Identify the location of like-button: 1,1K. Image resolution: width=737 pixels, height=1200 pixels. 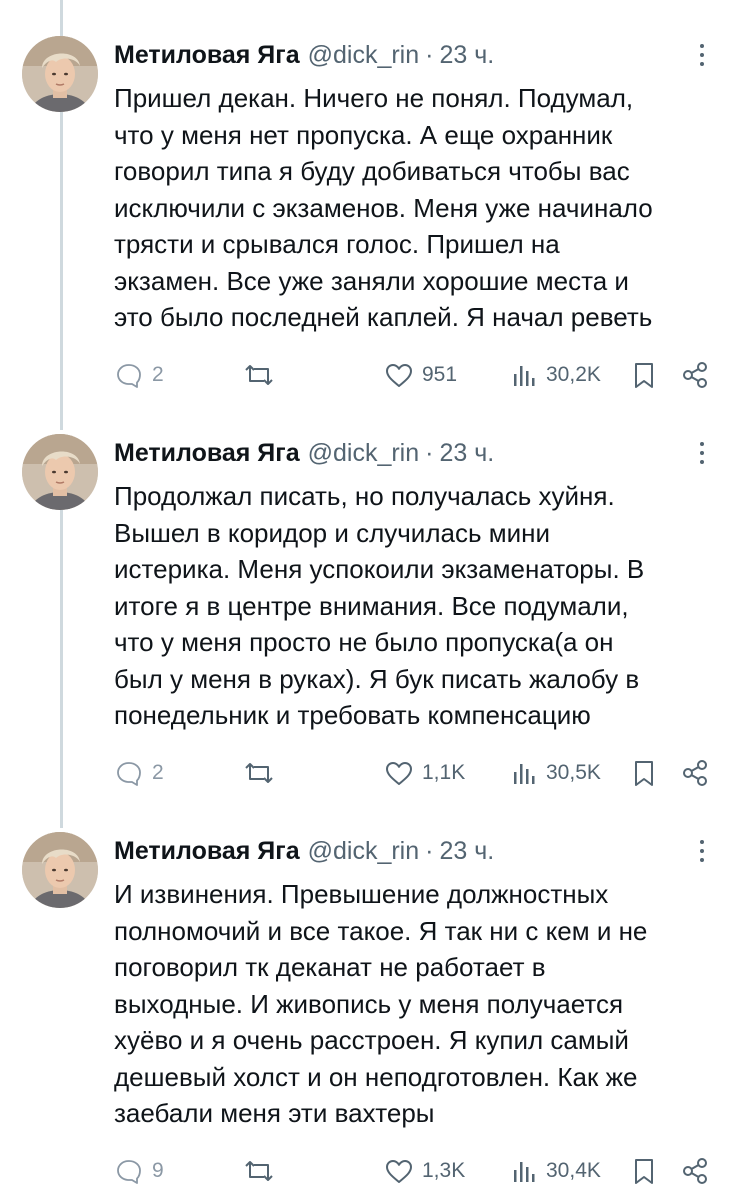
(424, 773).